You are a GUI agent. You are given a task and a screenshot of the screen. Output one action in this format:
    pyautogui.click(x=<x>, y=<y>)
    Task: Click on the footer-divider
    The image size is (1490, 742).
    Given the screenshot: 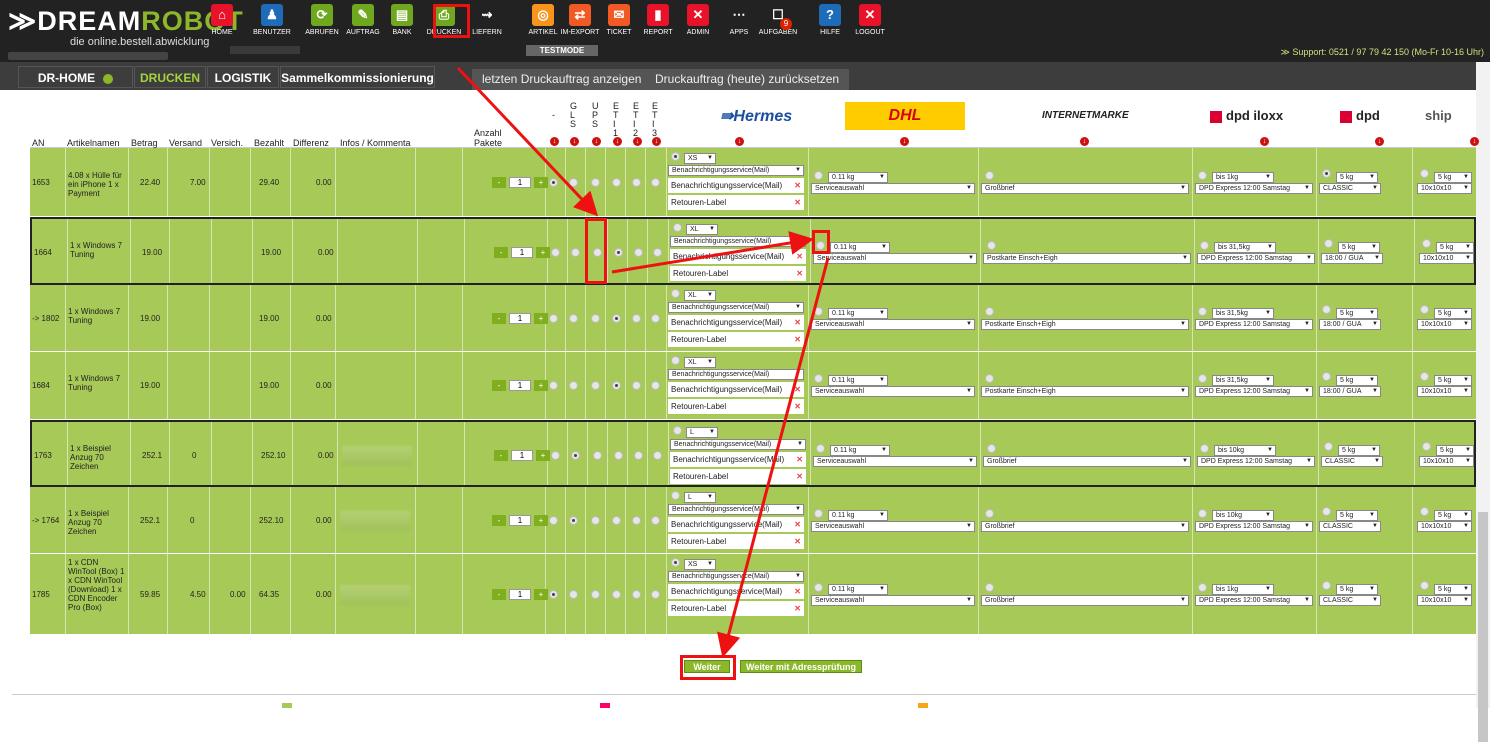 What is the action you would take?
    pyautogui.click(x=744, y=694)
    